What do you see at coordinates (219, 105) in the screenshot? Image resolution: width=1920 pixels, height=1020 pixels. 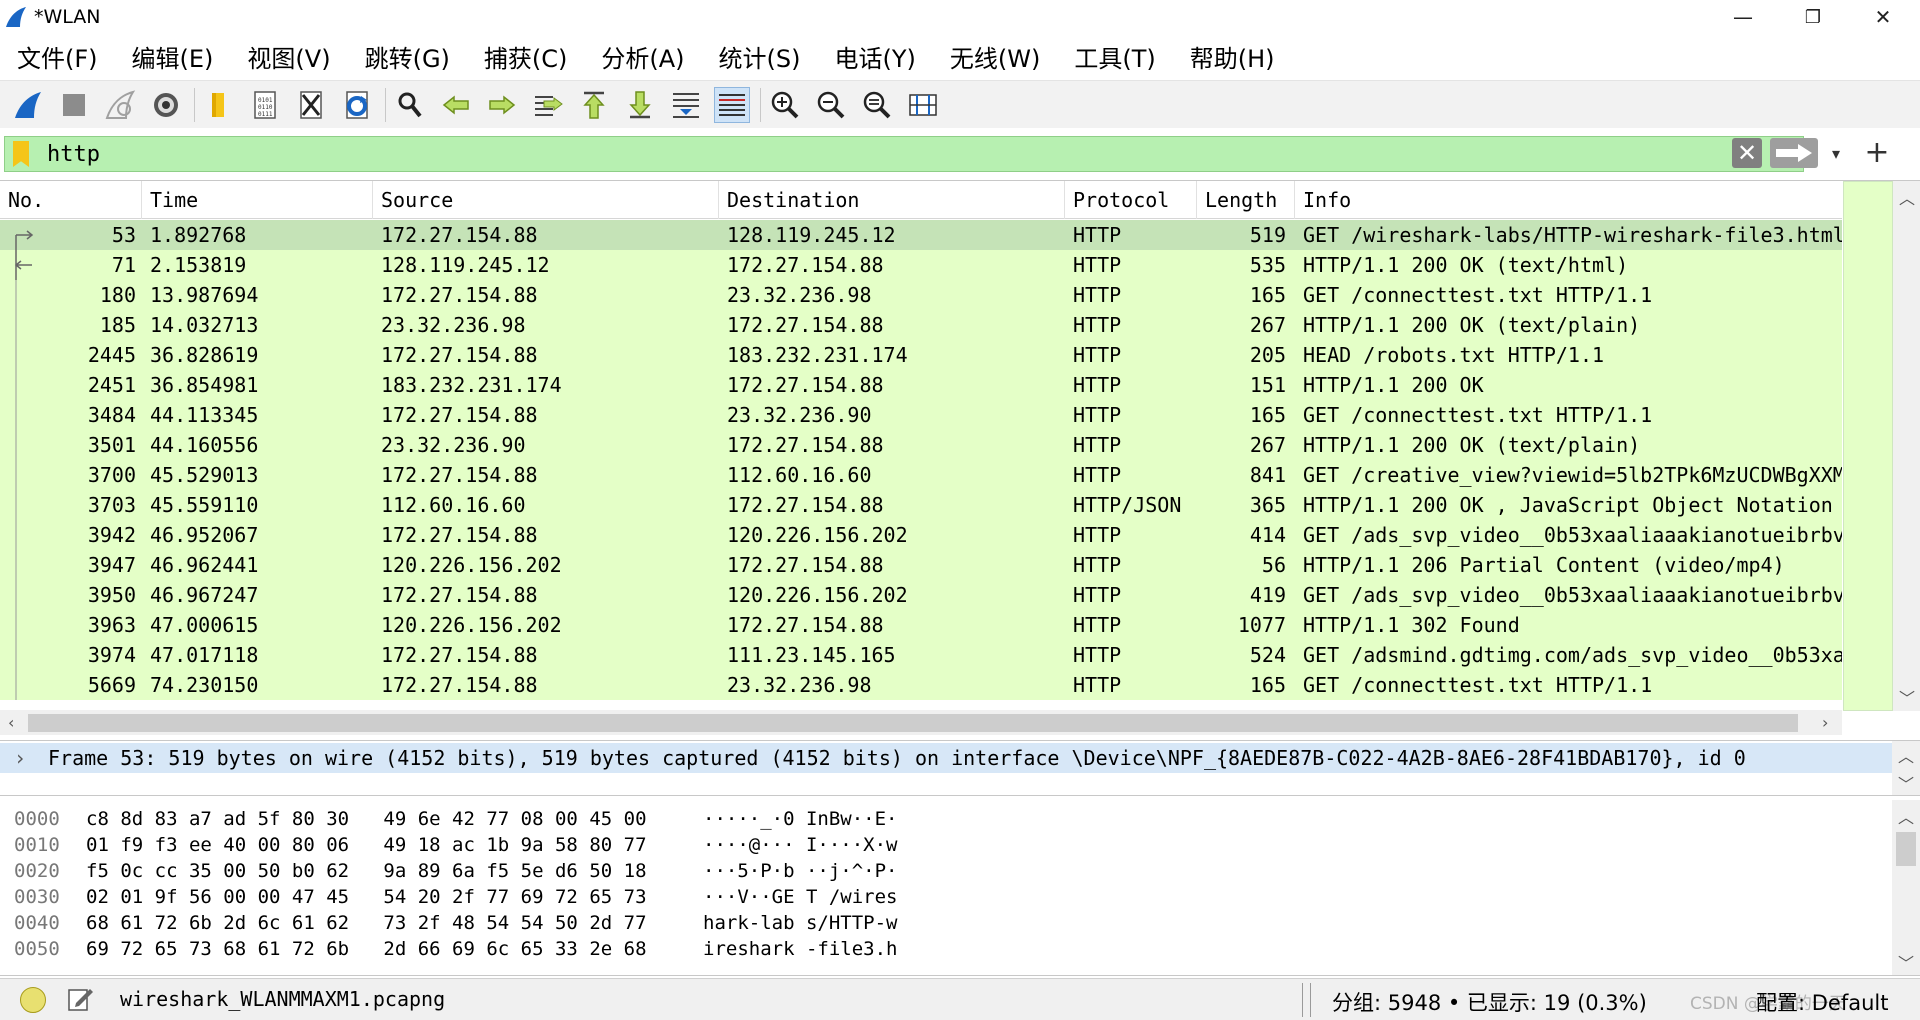 I see `open-file-button` at bounding box center [219, 105].